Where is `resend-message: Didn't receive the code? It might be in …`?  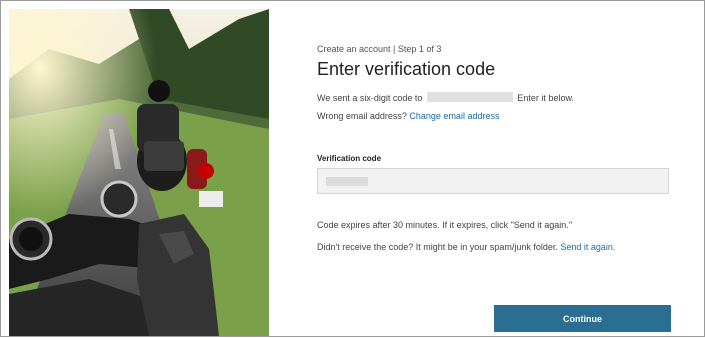 resend-message: Didn't receive the code? It might be in … is located at coordinates (466, 247).